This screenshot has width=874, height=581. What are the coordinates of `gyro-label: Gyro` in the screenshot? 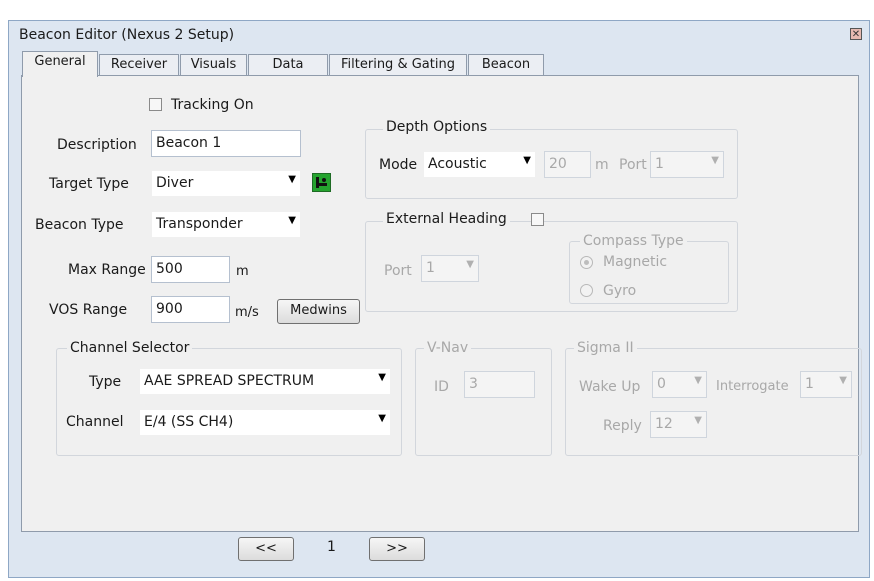 It's located at (620, 291).